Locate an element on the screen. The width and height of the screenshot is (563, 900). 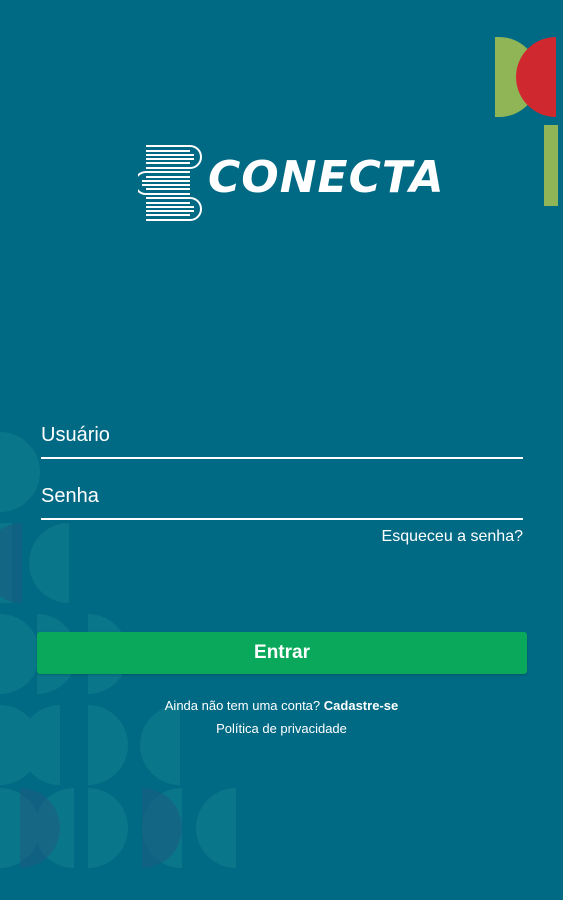
password-field-wrapper is located at coordinates (282, 497).